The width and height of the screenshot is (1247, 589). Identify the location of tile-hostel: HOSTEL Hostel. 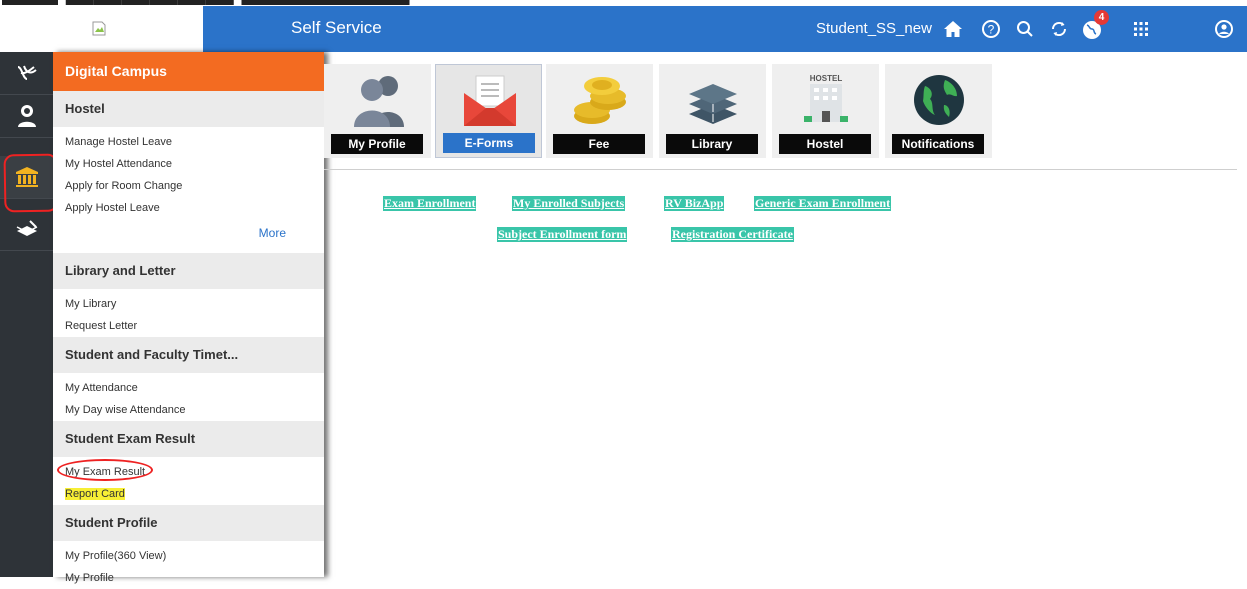
(825, 111).